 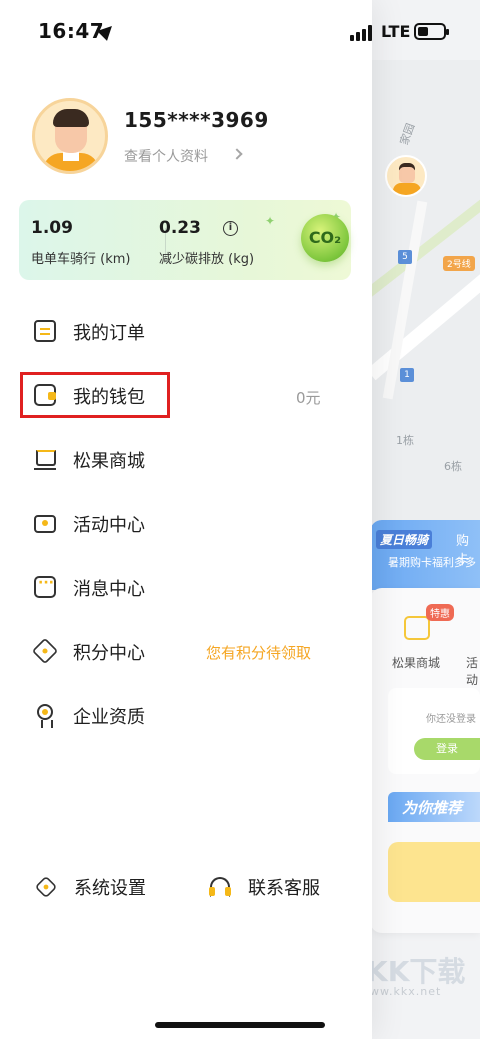 What do you see at coordinates (473, 671) in the screenshot?
I see `activity-shortcut-label: 活动` at bounding box center [473, 671].